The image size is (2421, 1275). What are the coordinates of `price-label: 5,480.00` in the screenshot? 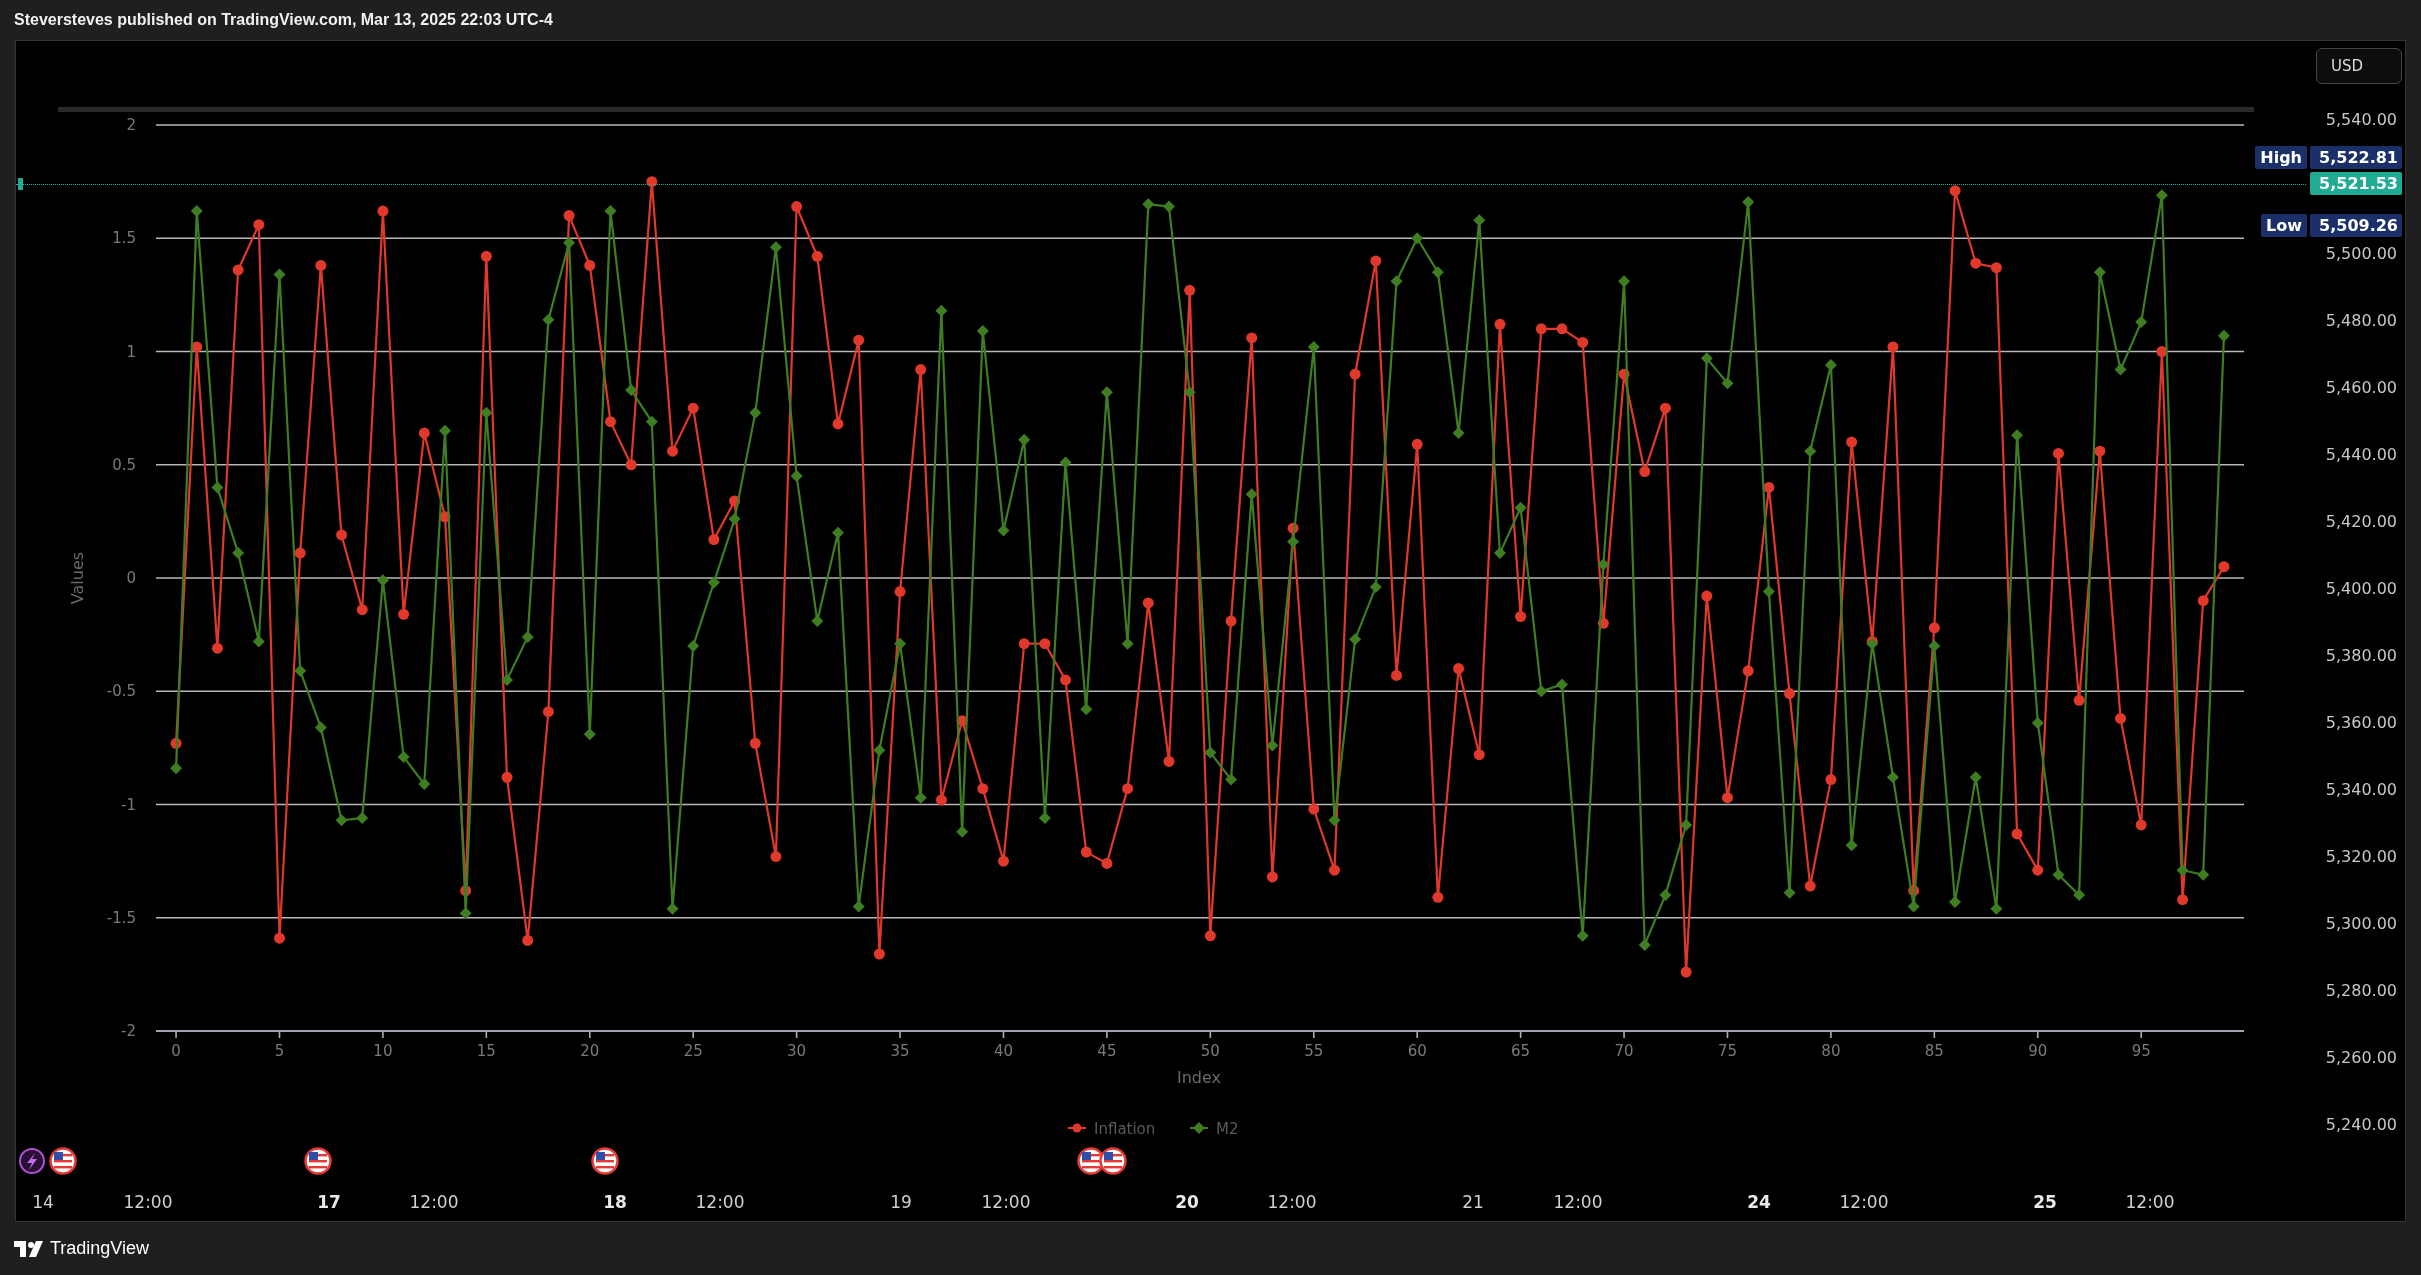 It's located at (2361, 321).